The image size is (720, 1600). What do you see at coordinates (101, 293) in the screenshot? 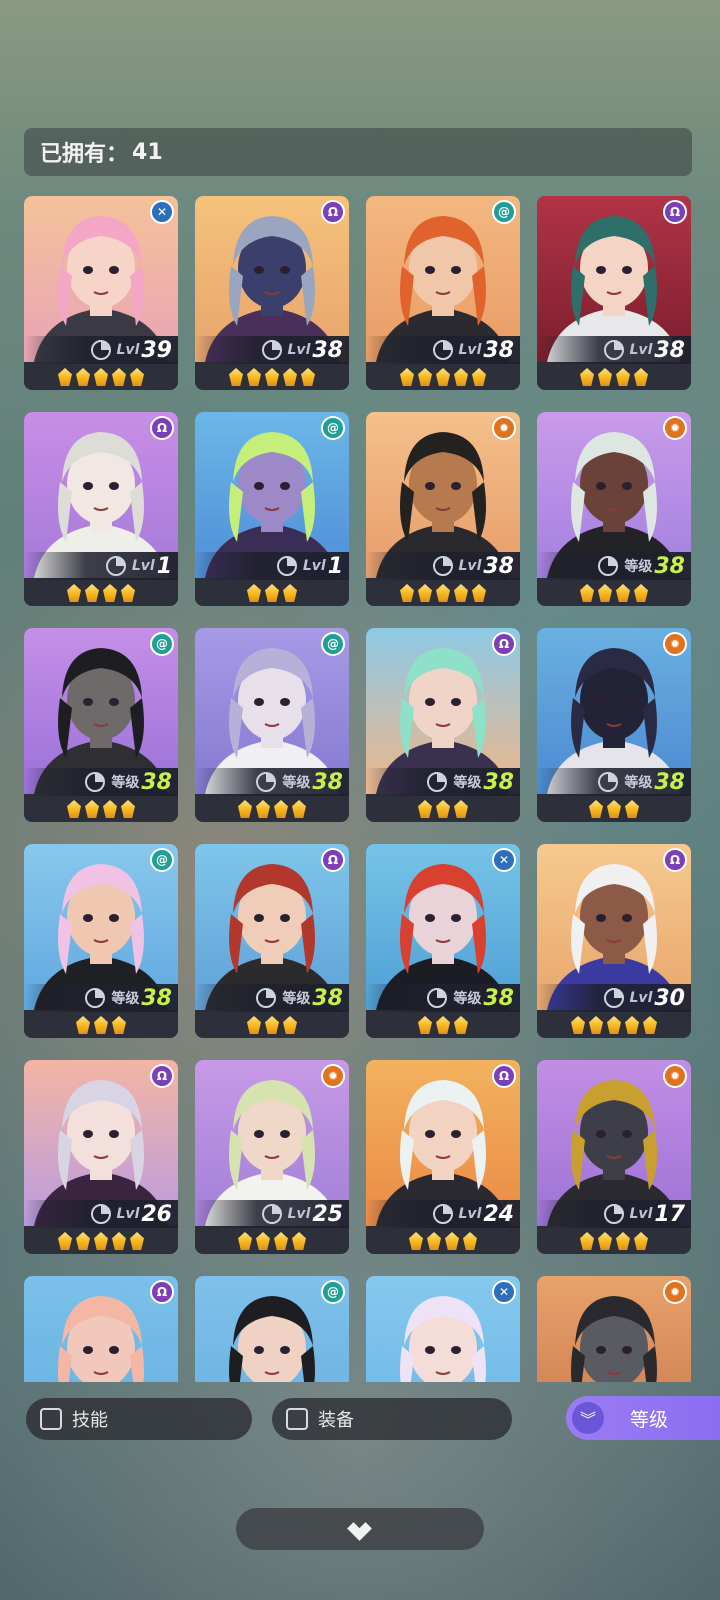
I see `hero-card: ✕ Lvl 39` at bounding box center [101, 293].